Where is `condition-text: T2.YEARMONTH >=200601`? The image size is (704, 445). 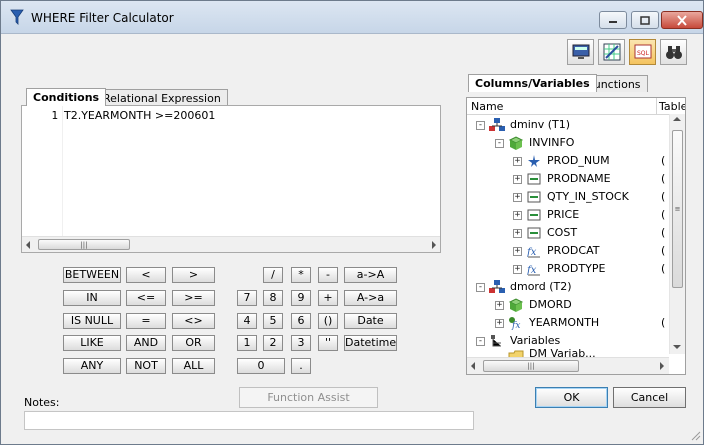
condition-text: T2.YEARMONTH >=200601 is located at coordinates (139, 115).